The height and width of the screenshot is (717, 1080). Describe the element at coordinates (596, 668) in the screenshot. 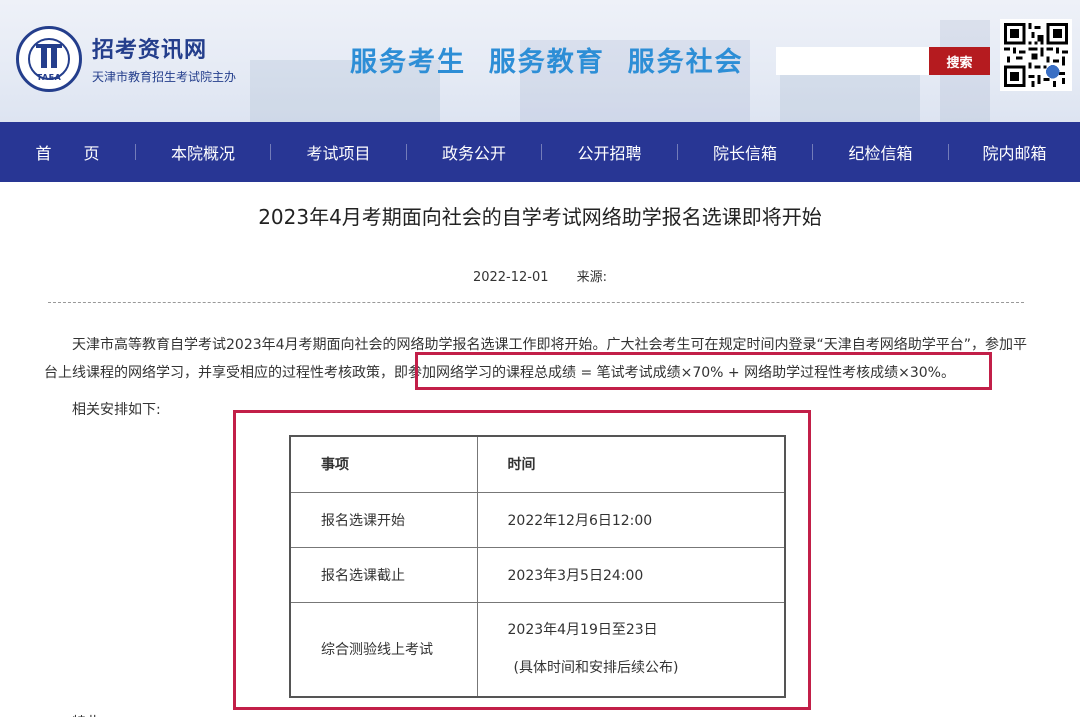

I see `table-cell-time-note: (具体时间和安排后续公布)` at that location.